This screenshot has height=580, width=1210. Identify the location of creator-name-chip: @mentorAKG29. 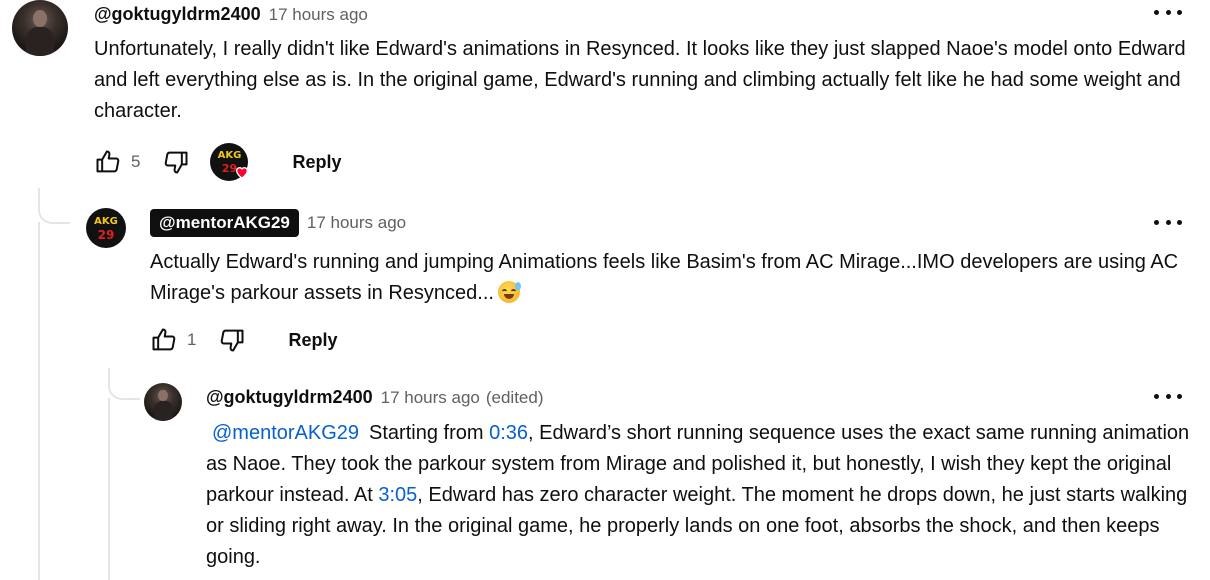
(224, 223).